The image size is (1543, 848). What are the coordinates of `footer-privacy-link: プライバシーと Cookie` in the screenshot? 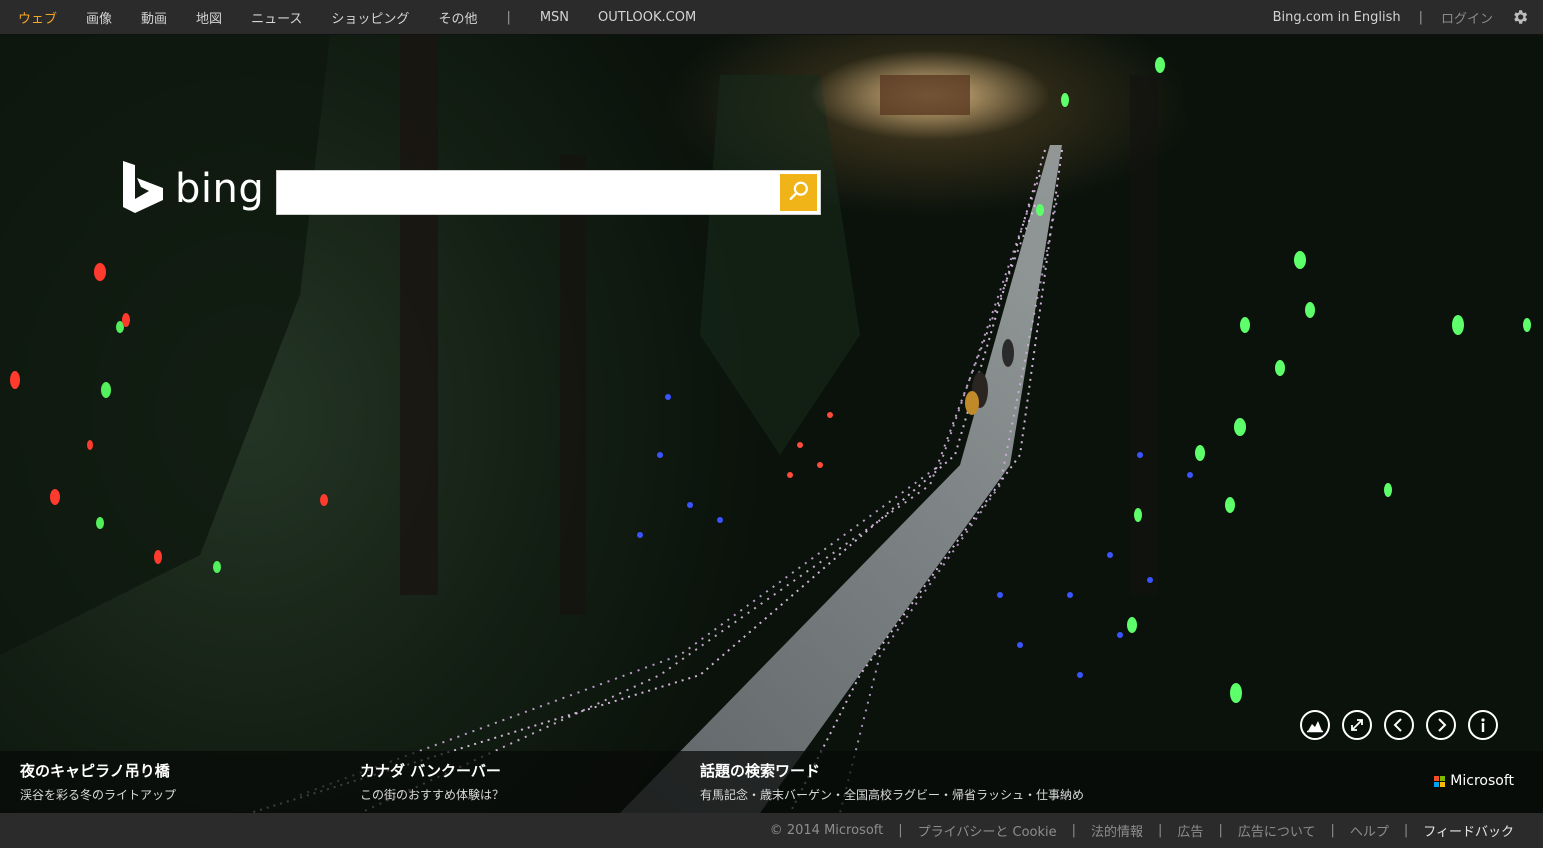 It's located at (987, 830).